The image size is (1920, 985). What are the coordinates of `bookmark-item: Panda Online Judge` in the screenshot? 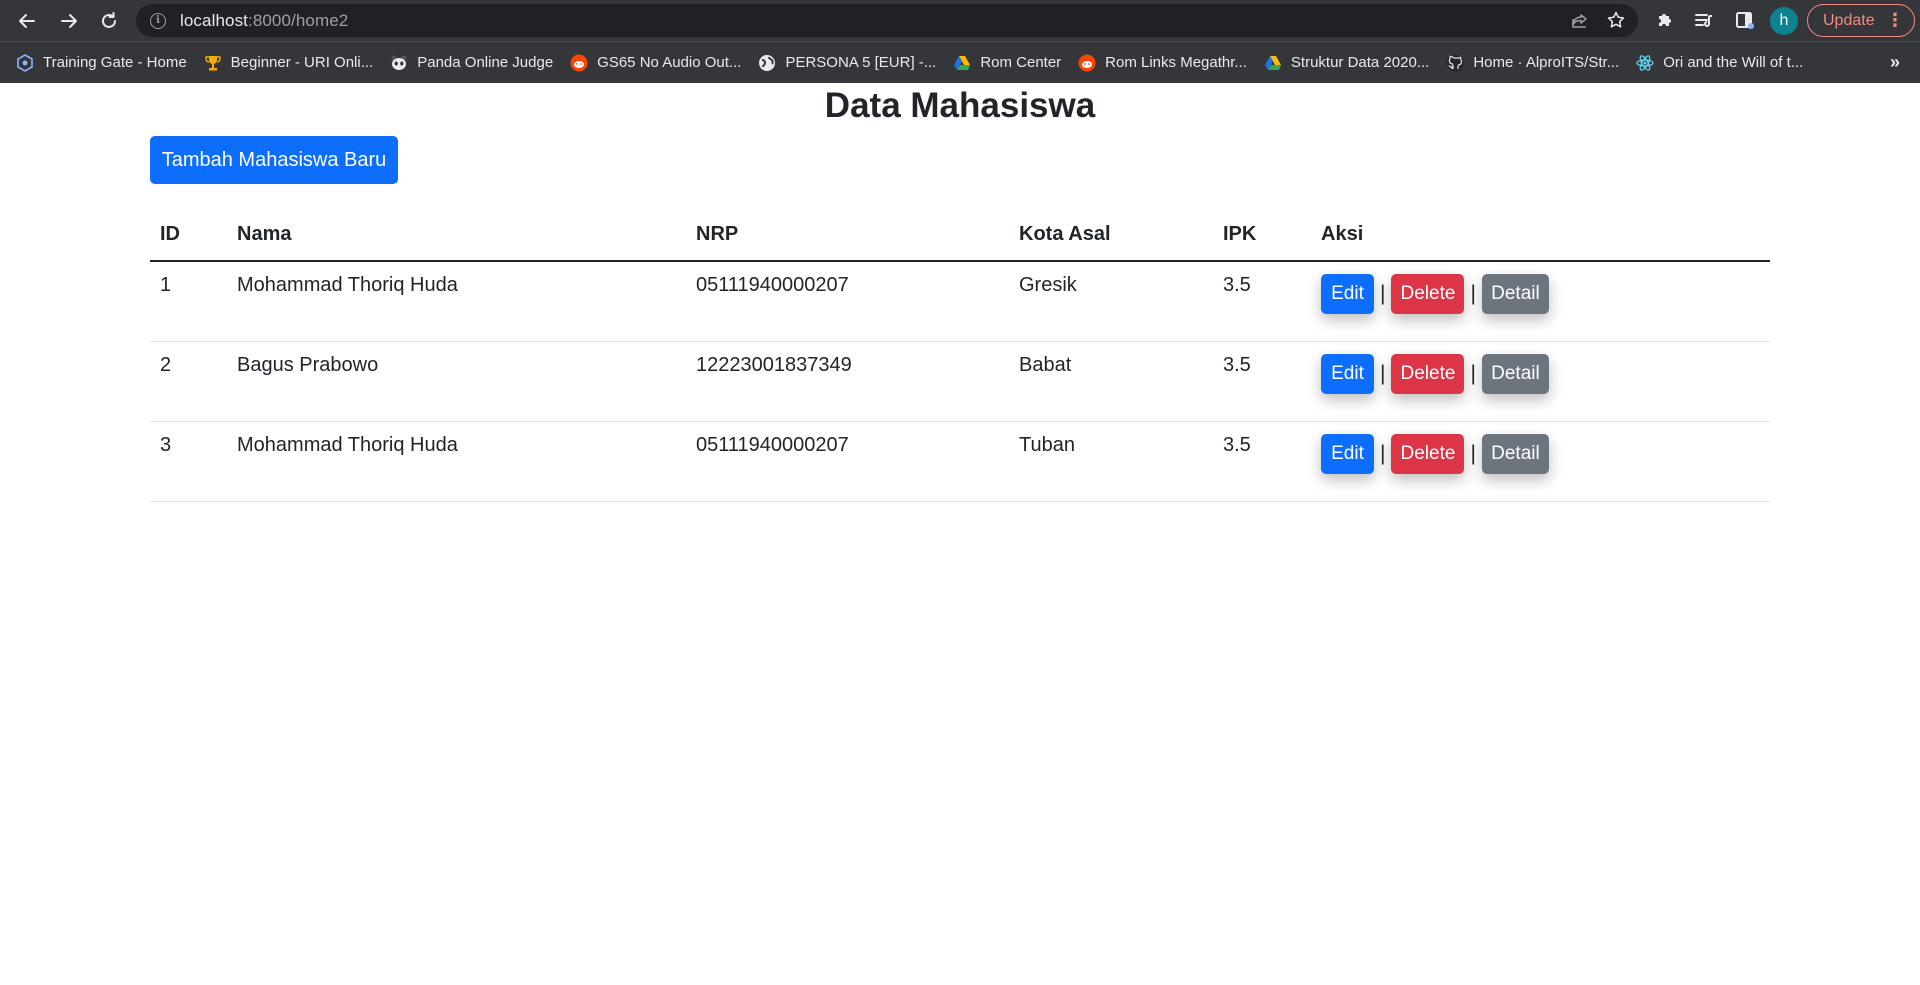 It's located at (472, 63).